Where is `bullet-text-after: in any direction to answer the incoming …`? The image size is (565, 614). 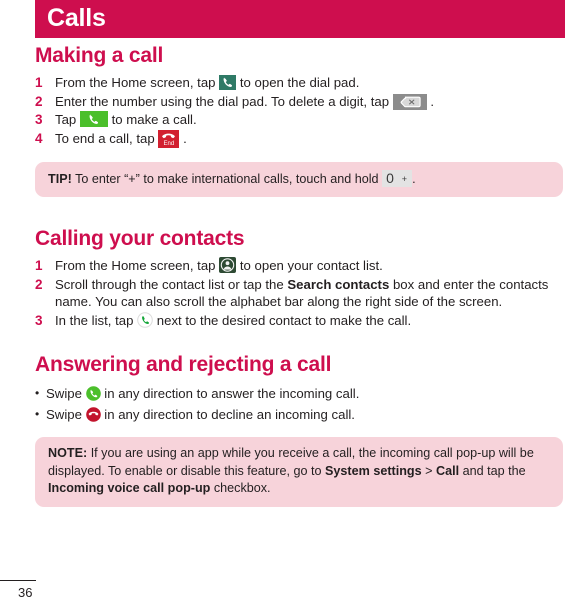 bullet-text-after: in any direction to answer the incoming … is located at coordinates (232, 394).